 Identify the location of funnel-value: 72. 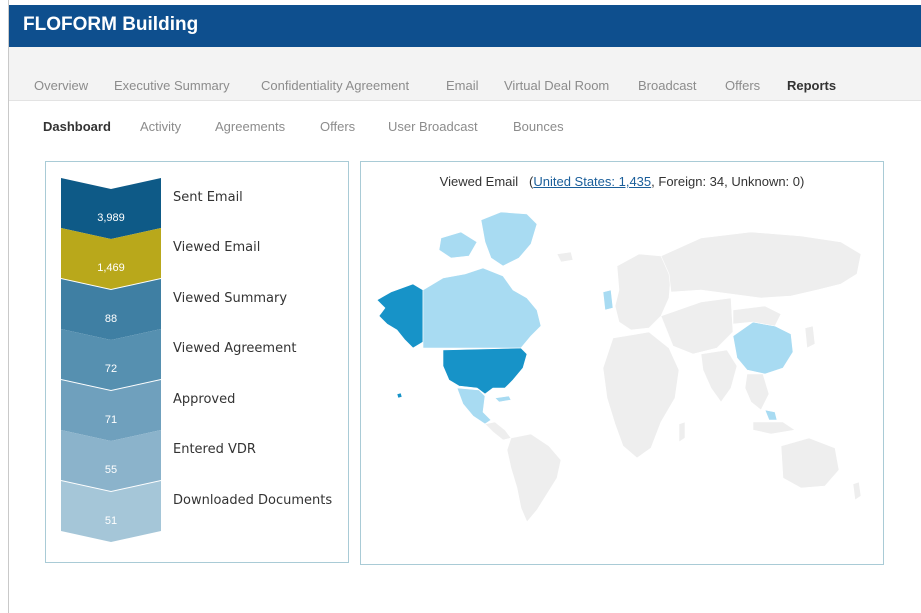
(111, 369).